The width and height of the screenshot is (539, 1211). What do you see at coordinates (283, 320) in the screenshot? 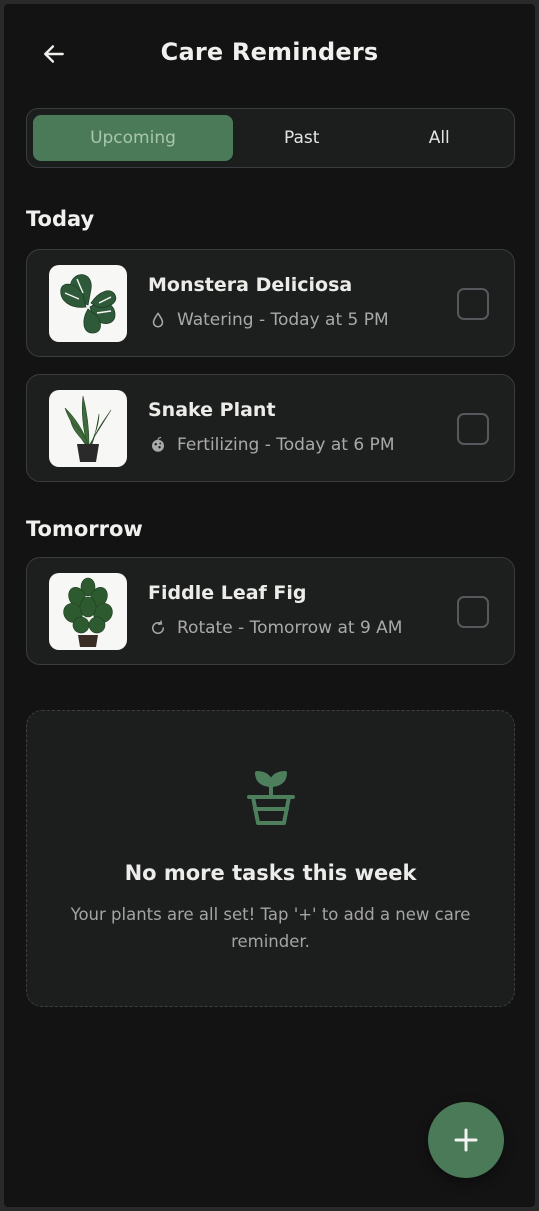
I see `task-text: Watering - Today at 5 PM` at bounding box center [283, 320].